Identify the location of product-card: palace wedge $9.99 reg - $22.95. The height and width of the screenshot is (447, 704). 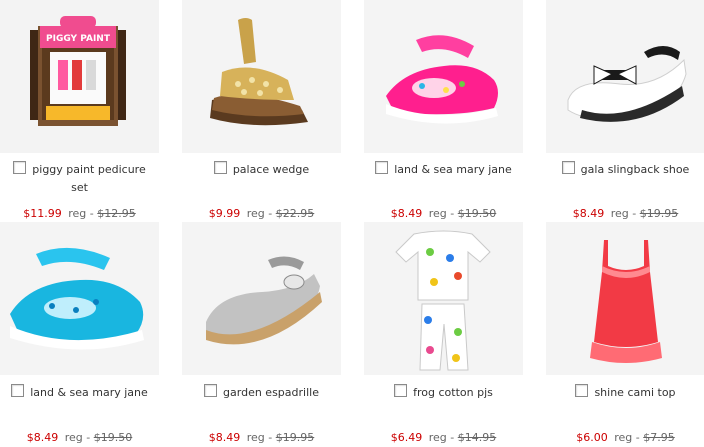
(261, 111).